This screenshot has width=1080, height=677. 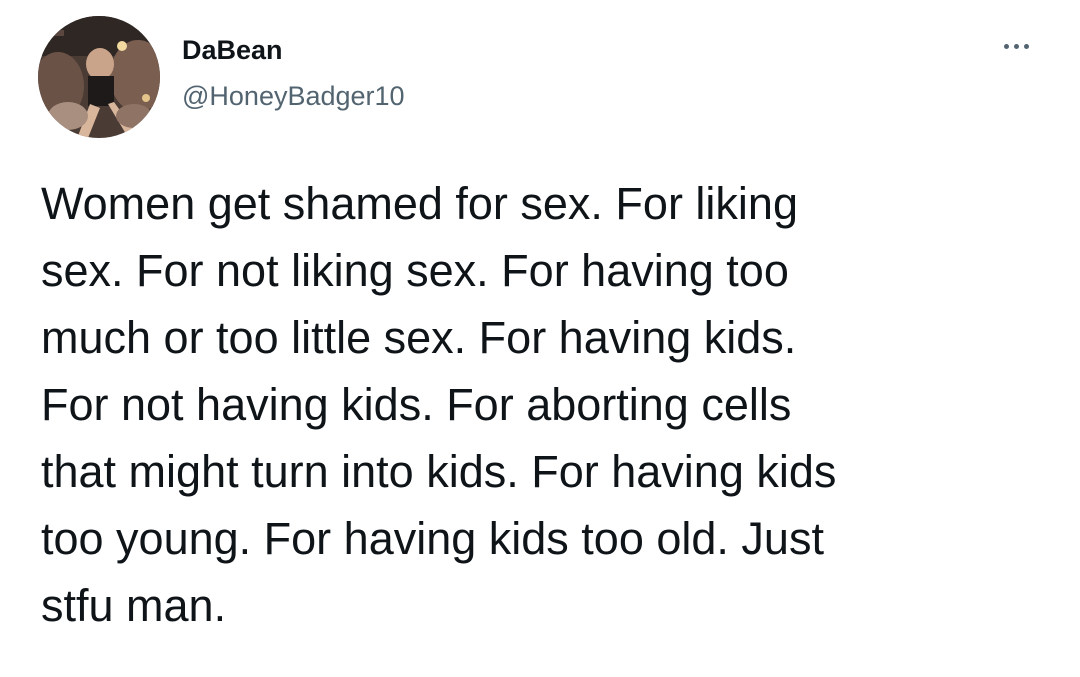 What do you see at coordinates (415, 270) in the screenshot?
I see `tweet-text-line: sex. For not liking sex. For having too` at bounding box center [415, 270].